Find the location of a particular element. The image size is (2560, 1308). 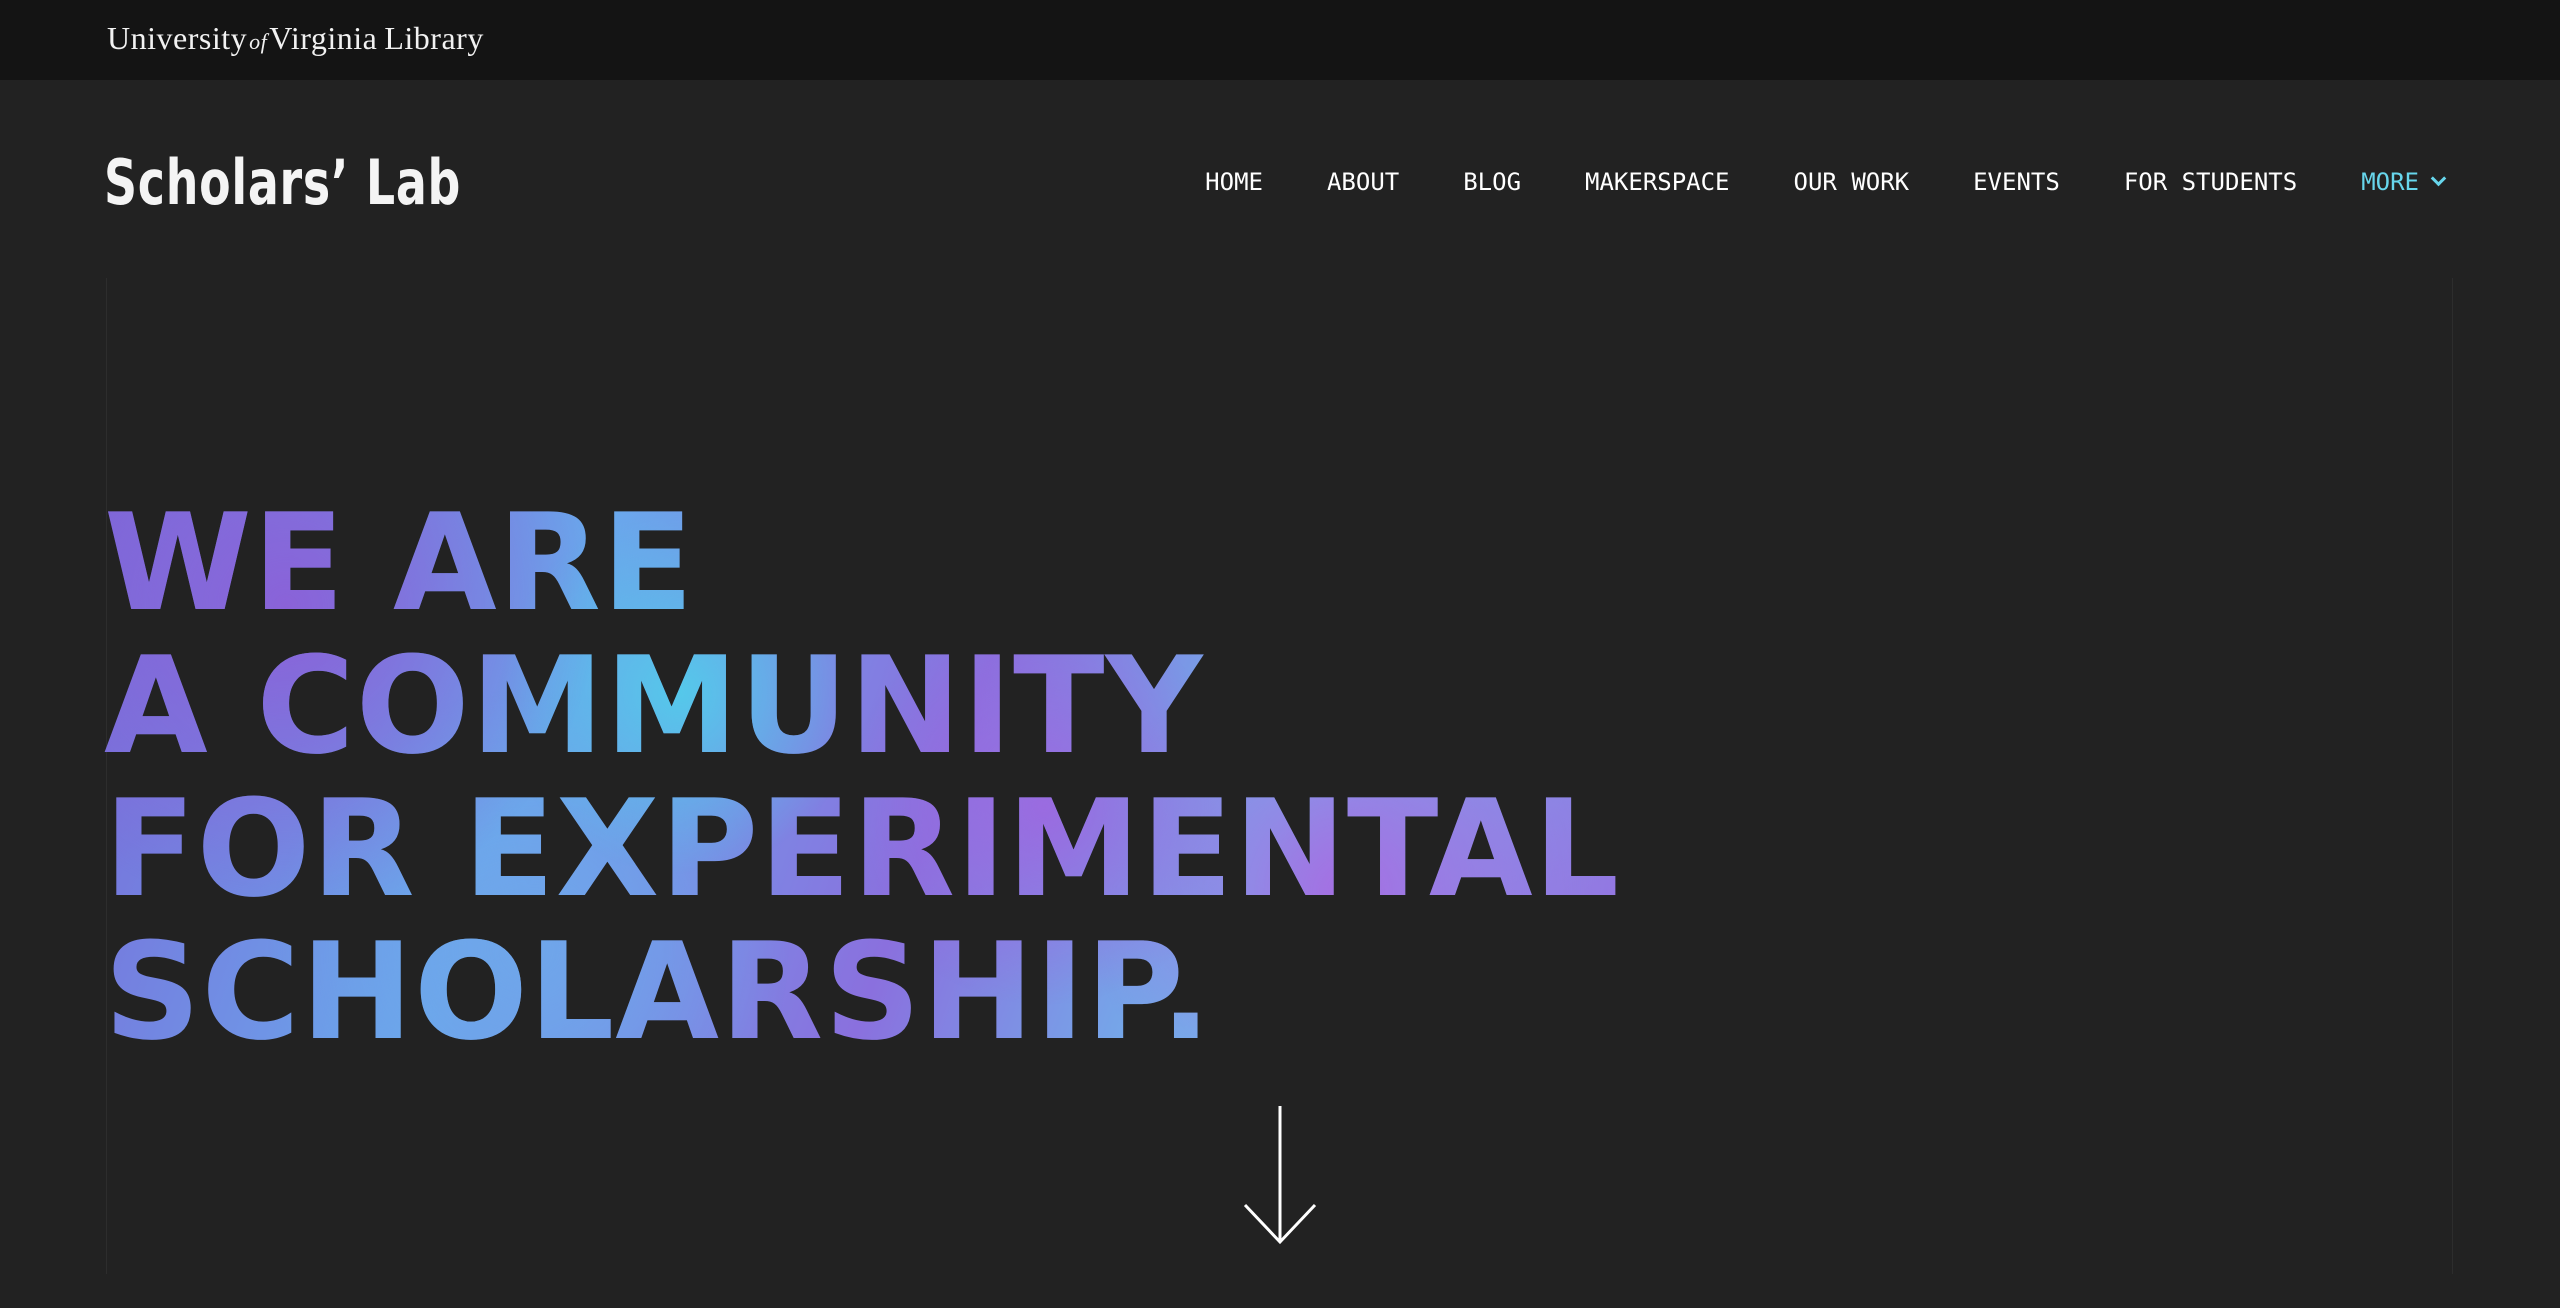

chevron-down-icon is located at coordinates (2438, 178).